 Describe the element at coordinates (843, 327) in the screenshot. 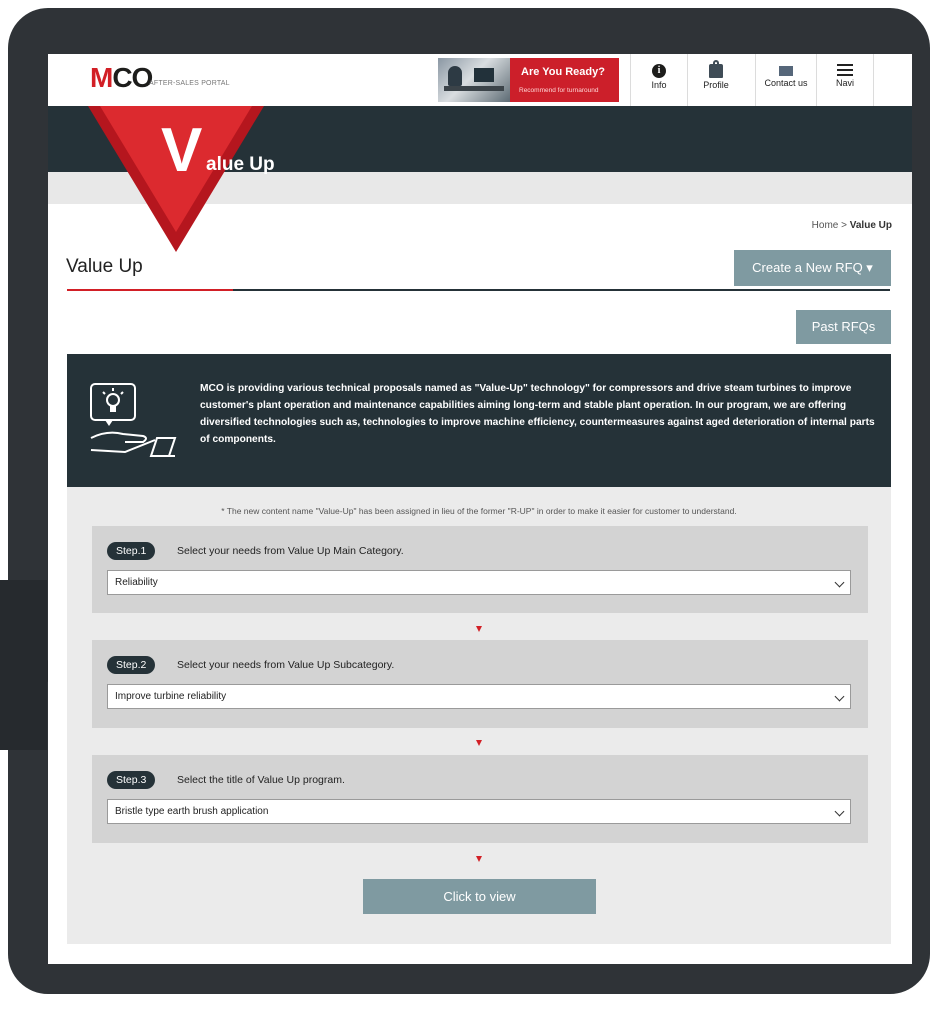

I see `past-rfqs-button: Past RFQs` at that location.